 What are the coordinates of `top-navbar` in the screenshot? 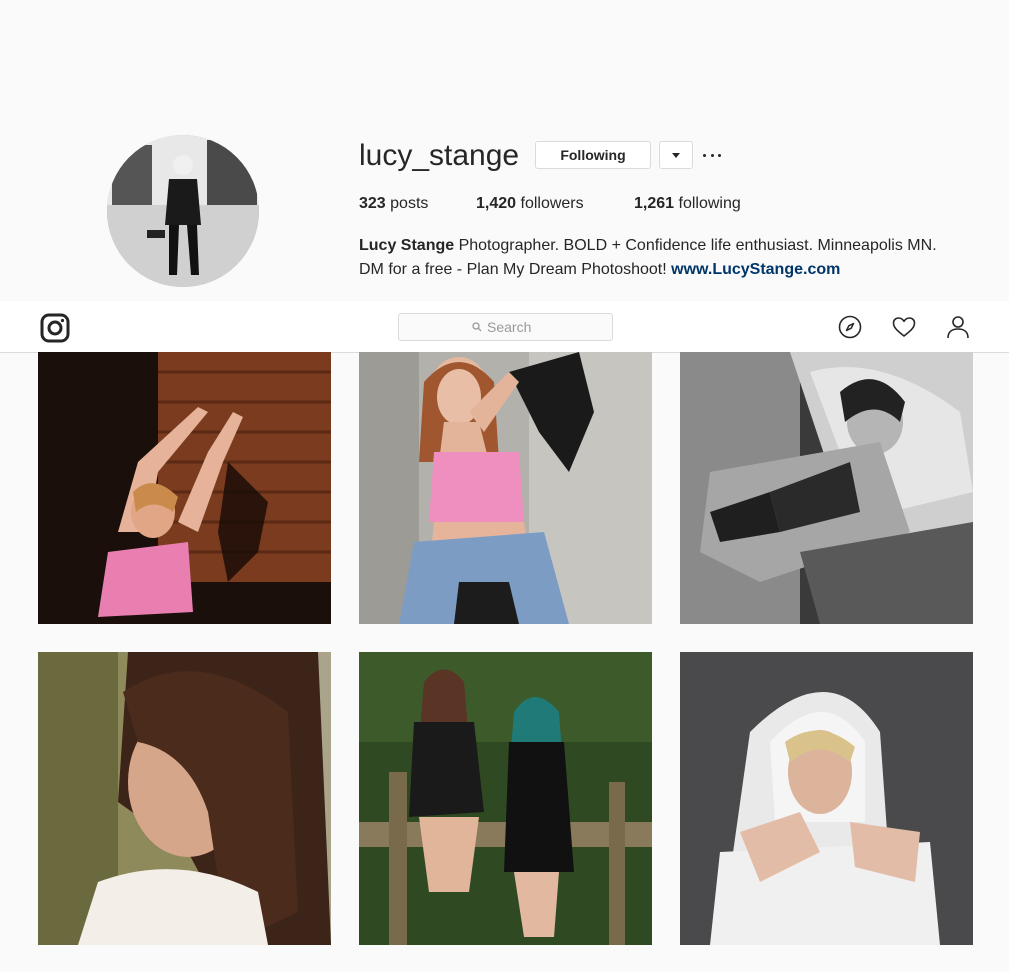 It's located at (504, 327).